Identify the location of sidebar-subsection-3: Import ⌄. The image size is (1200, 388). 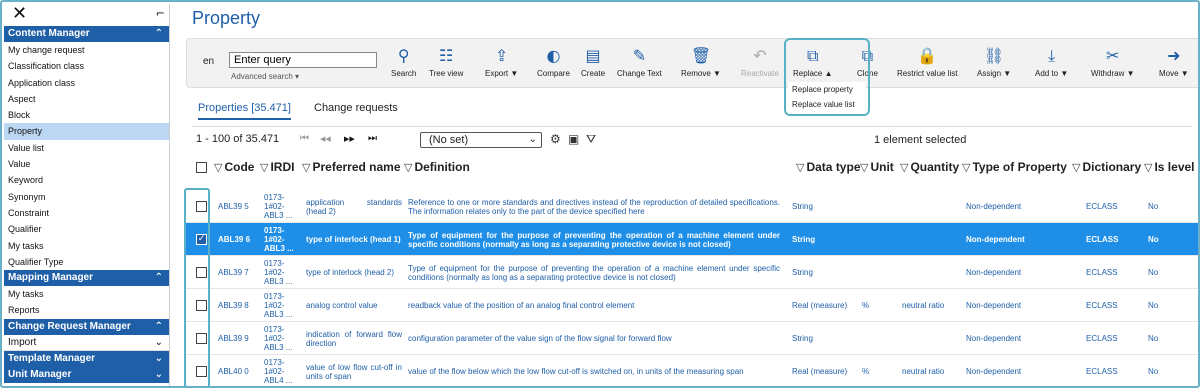
(86, 343).